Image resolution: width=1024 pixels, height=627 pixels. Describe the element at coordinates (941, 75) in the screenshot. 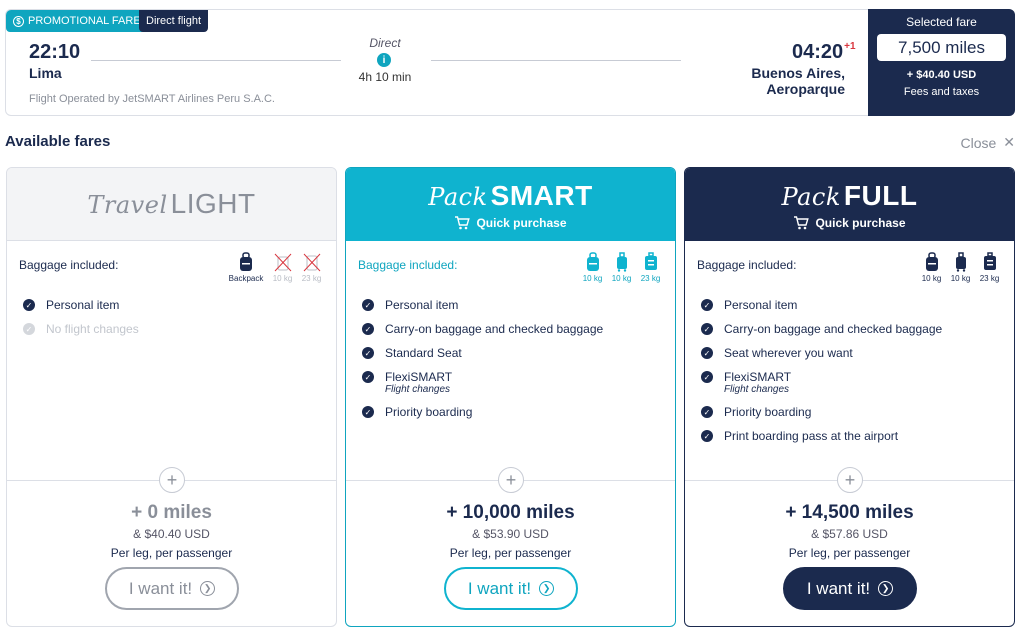

I see `selected-fare-extra: + $40.40 USD` at that location.